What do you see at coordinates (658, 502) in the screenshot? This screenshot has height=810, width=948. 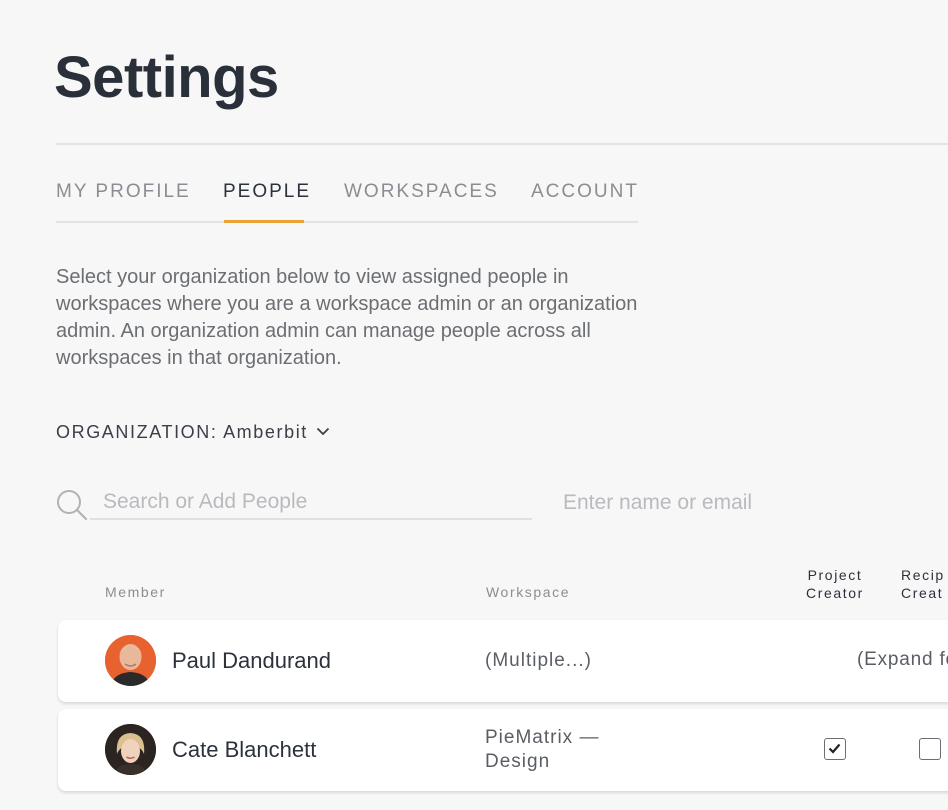 I see `search-hint: Enter name or email` at bounding box center [658, 502].